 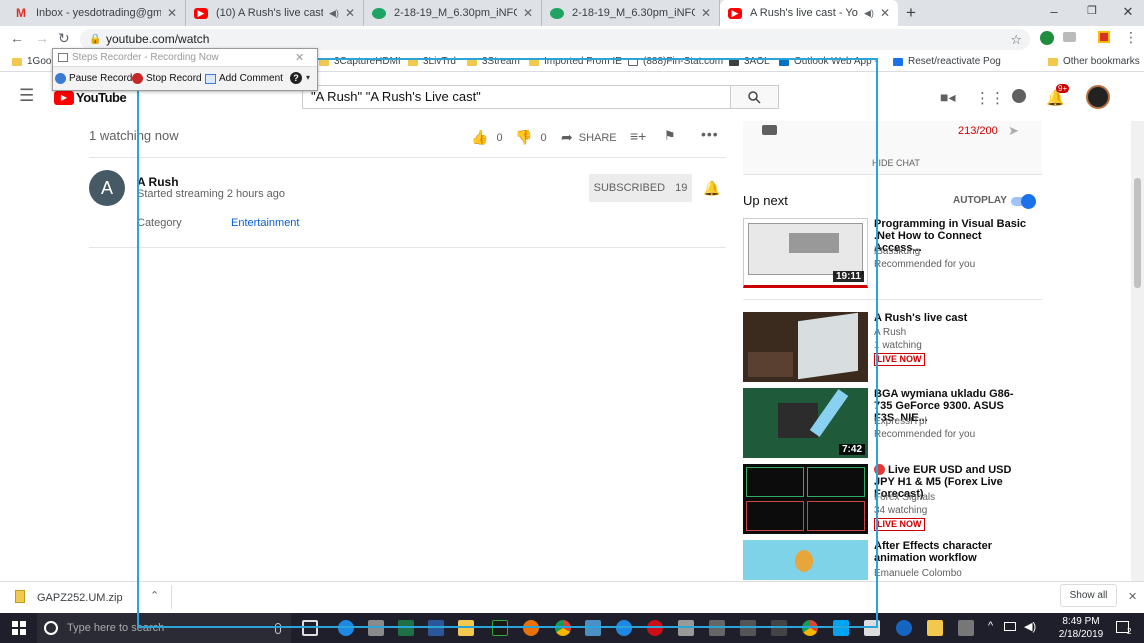 What do you see at coordinates (1104, 37) in the screenshot?
I see `office-icon` at bounding box center [1104, 37].